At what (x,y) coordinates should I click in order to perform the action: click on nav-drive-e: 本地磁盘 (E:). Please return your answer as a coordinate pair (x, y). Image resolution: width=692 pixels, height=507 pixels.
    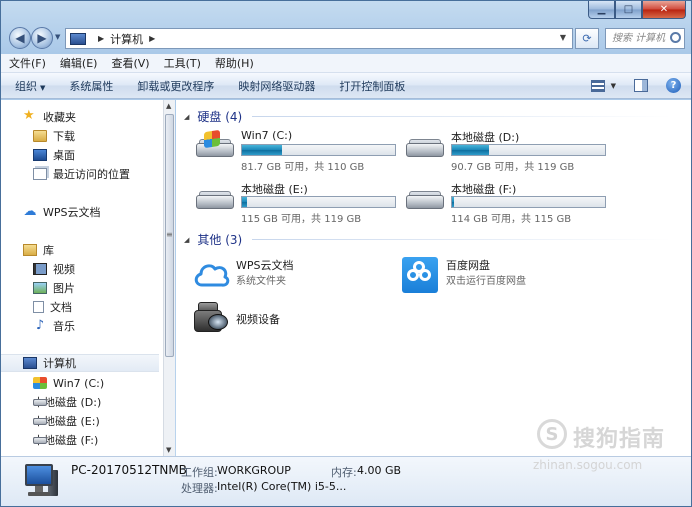
    Looking at the image, I should click on (80, 421).